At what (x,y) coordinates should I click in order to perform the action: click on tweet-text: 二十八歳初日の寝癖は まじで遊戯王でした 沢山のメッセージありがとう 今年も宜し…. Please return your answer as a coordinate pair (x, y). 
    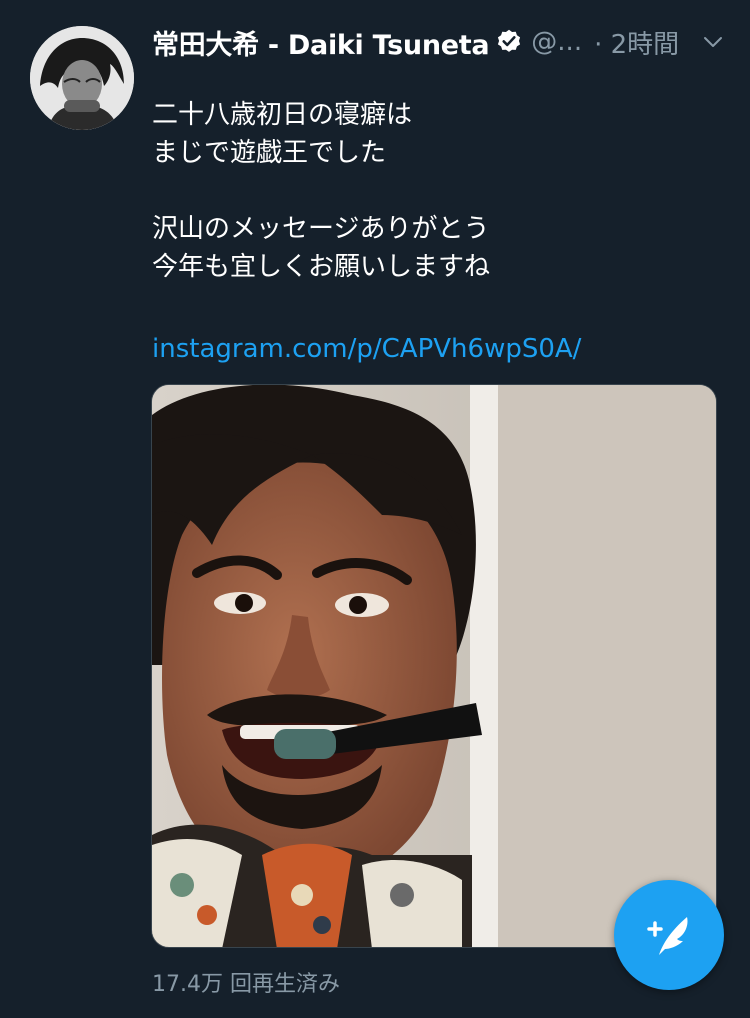
    Looking at the image, I should click on (432, 191).